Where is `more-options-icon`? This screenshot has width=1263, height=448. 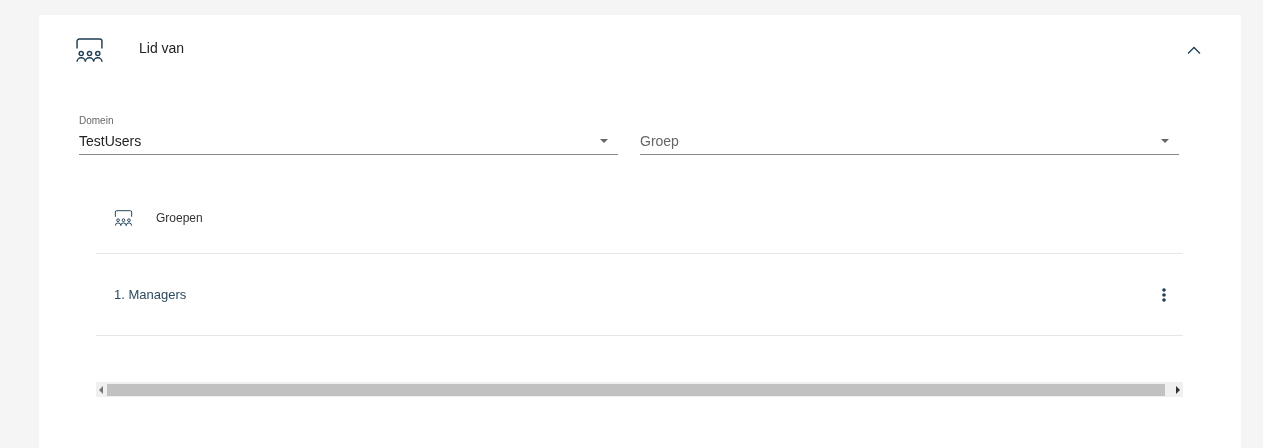 more-options-icon is located at coordinates (1164, 294).